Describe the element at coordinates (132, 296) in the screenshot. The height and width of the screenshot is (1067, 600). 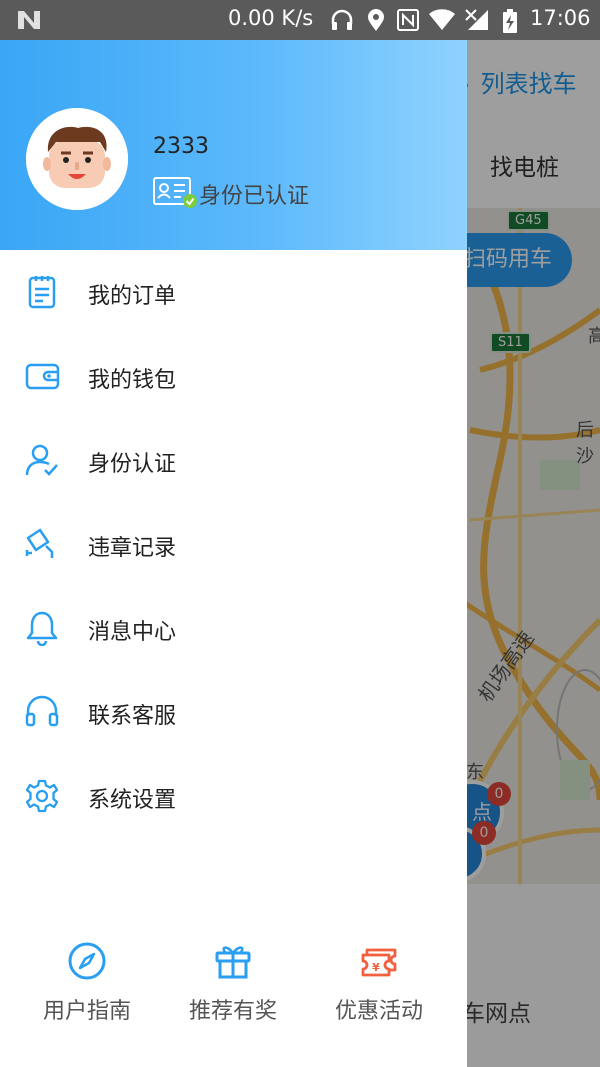
I see `menu-item-label: 我的订单` at that location.